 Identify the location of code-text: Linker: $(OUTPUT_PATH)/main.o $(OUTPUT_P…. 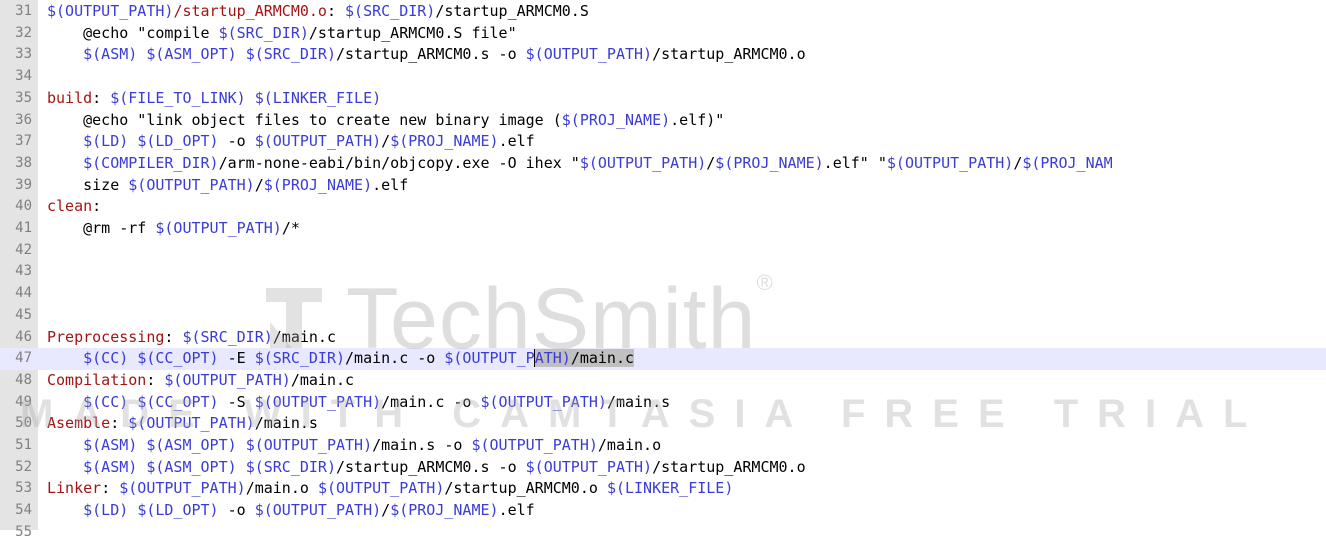
(390, 489).